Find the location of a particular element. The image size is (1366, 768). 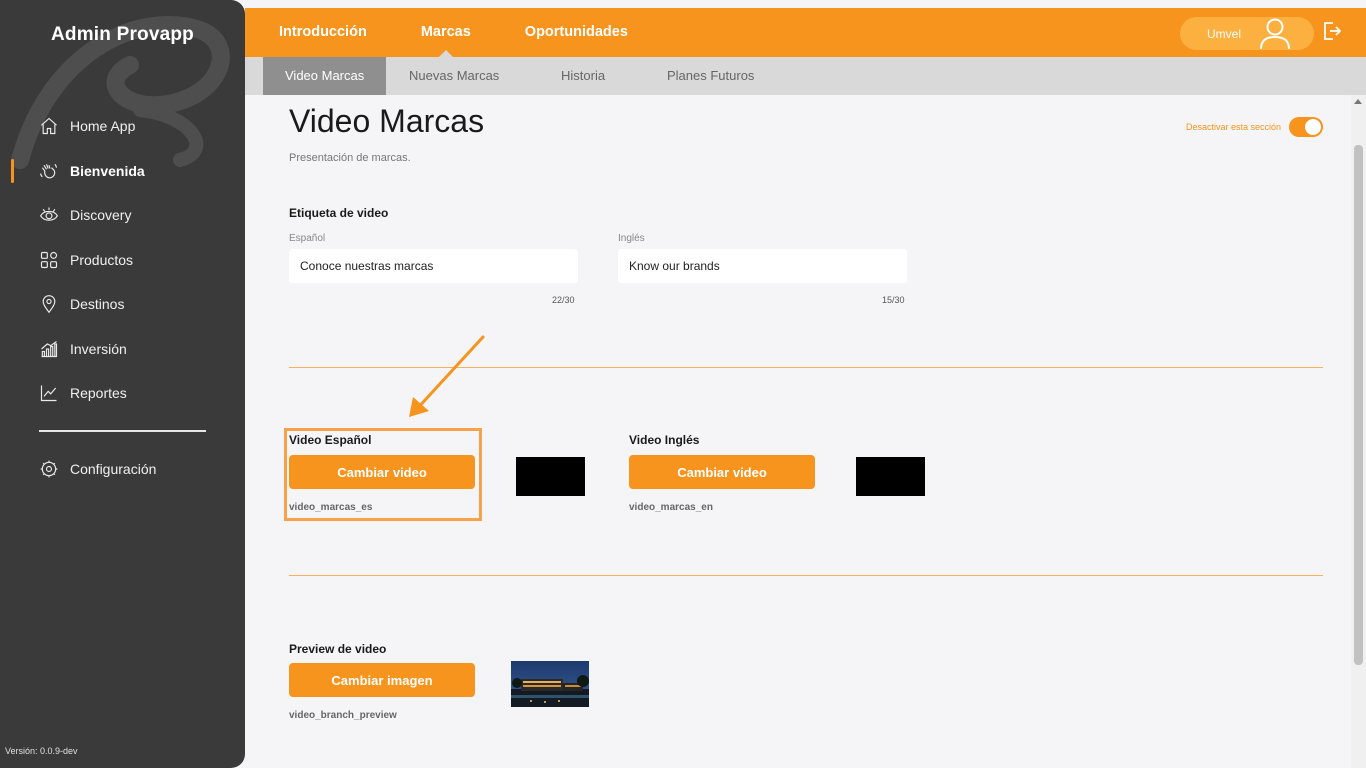

change-video-es-button: Cambiar video is located at coordinates (382, 472).